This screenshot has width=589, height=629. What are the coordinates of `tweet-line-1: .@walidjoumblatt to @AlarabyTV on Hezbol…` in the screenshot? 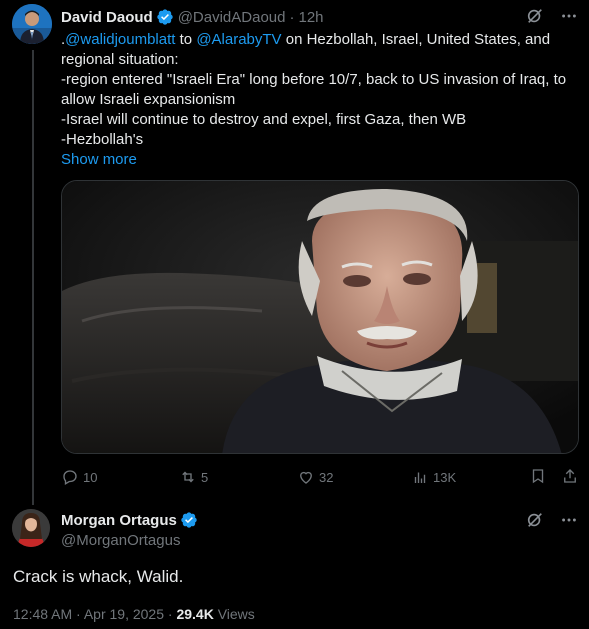 It's located at (318, 40).